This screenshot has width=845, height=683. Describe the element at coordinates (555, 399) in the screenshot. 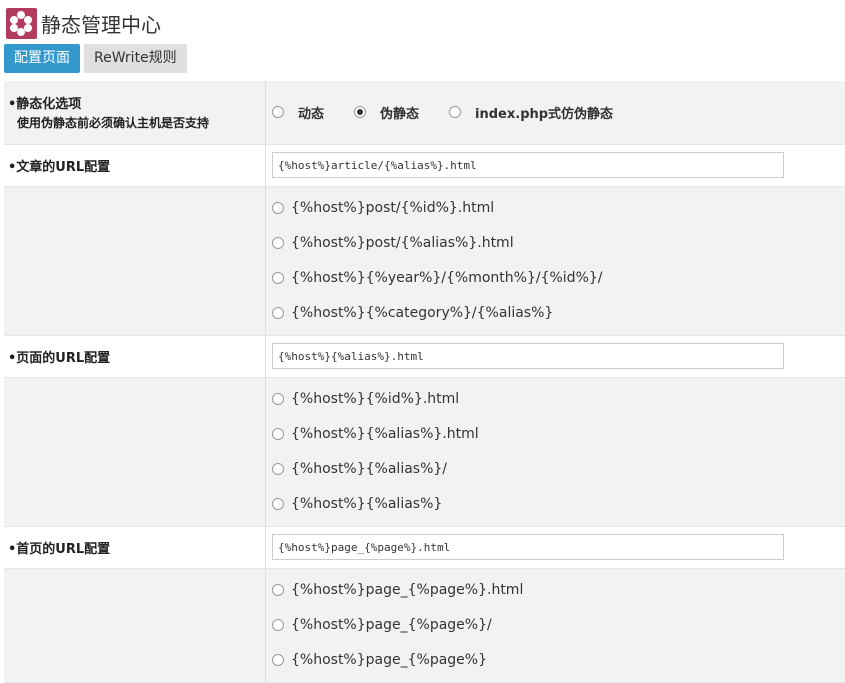

I see `page-option: {%host%}{%id%}.html` at that location.